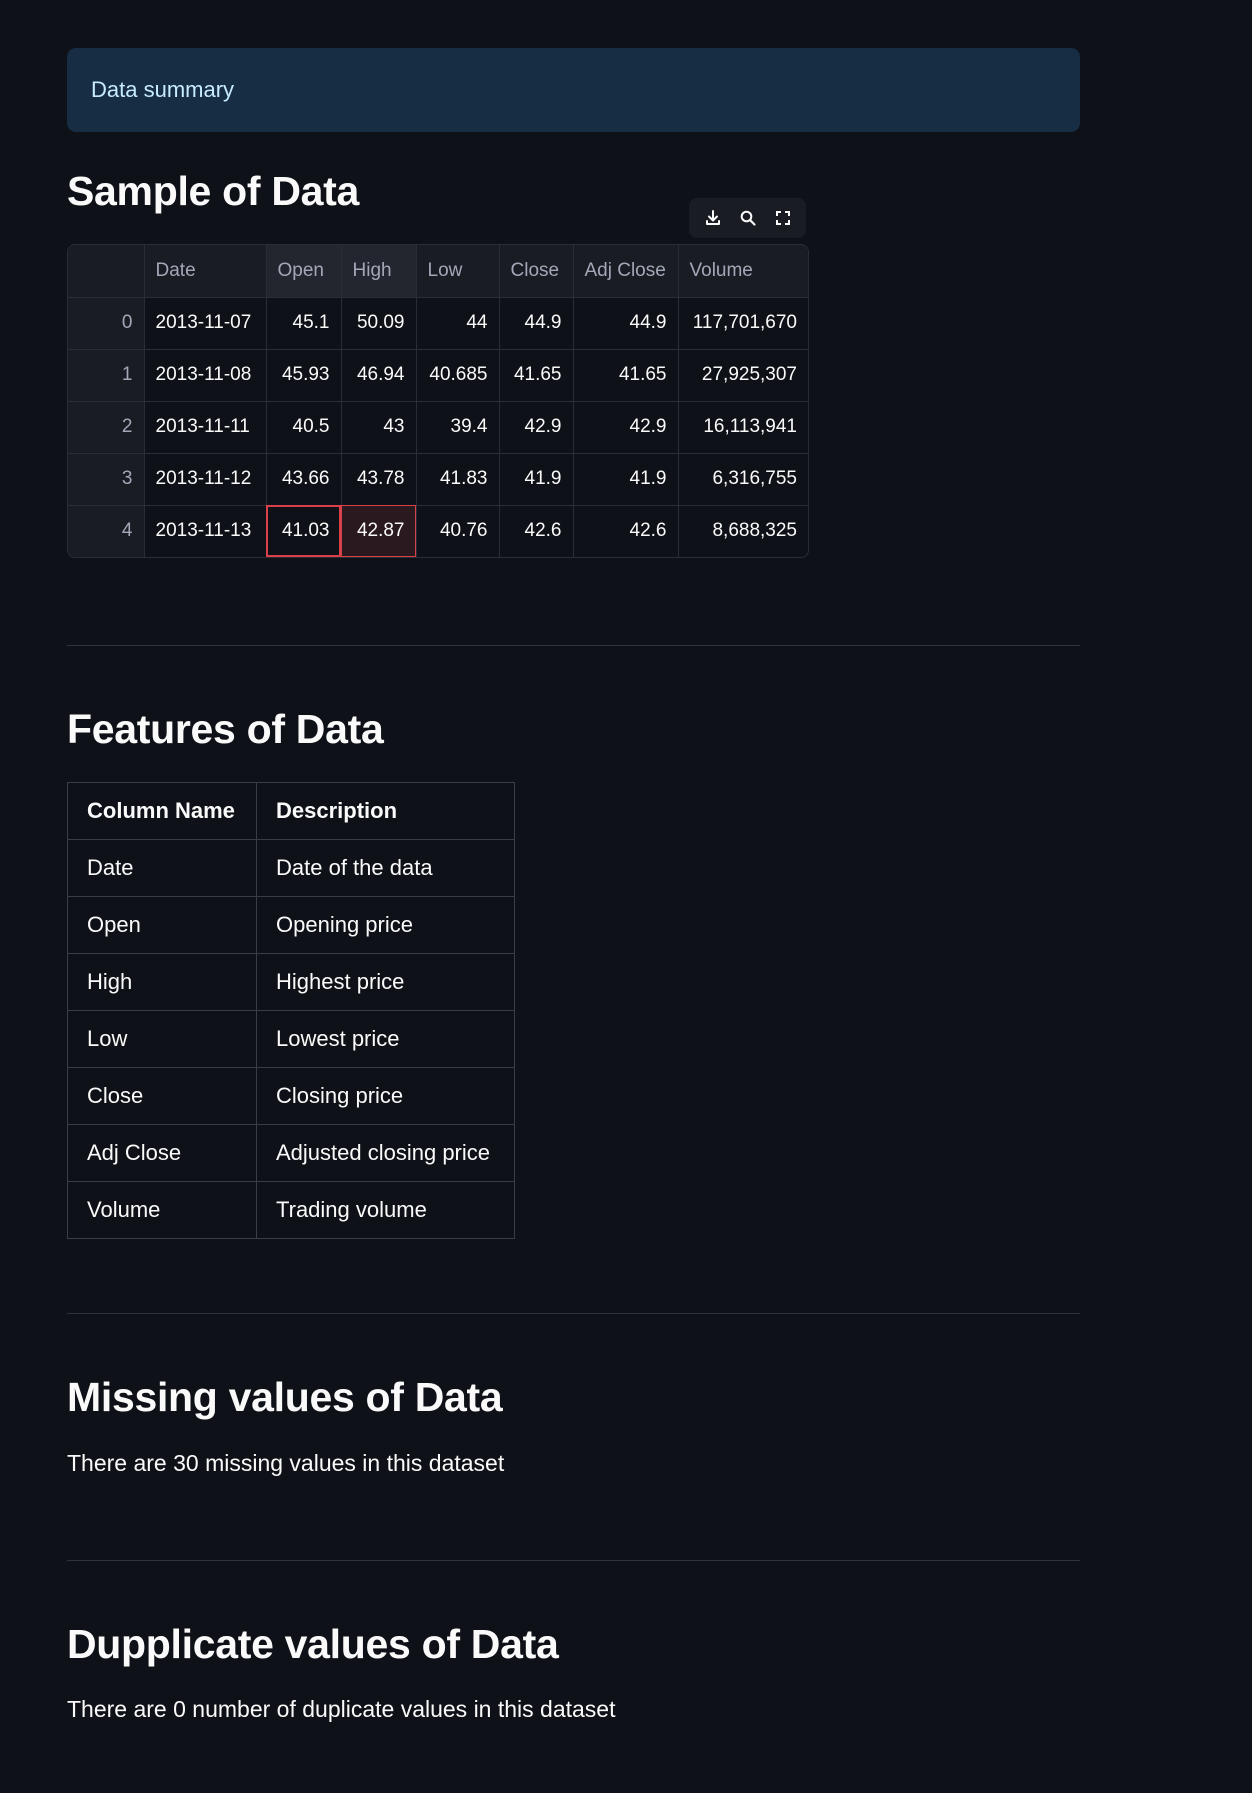  I want to click on cell-adj-close: 42.6, so click(626, 531).